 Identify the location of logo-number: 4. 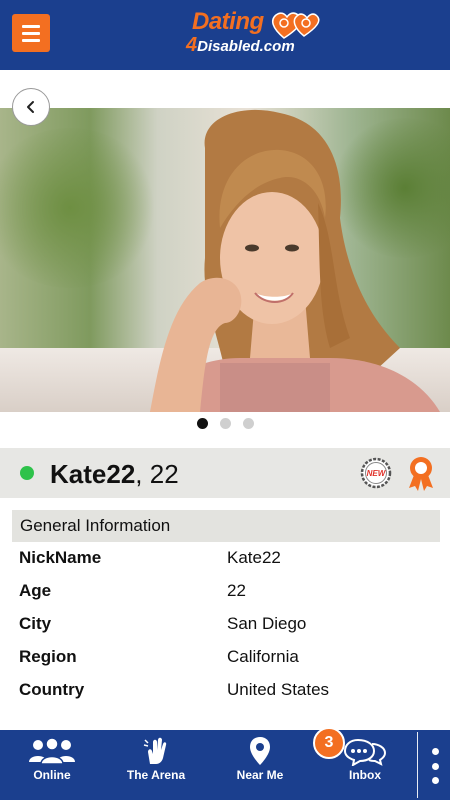
(192, 45).